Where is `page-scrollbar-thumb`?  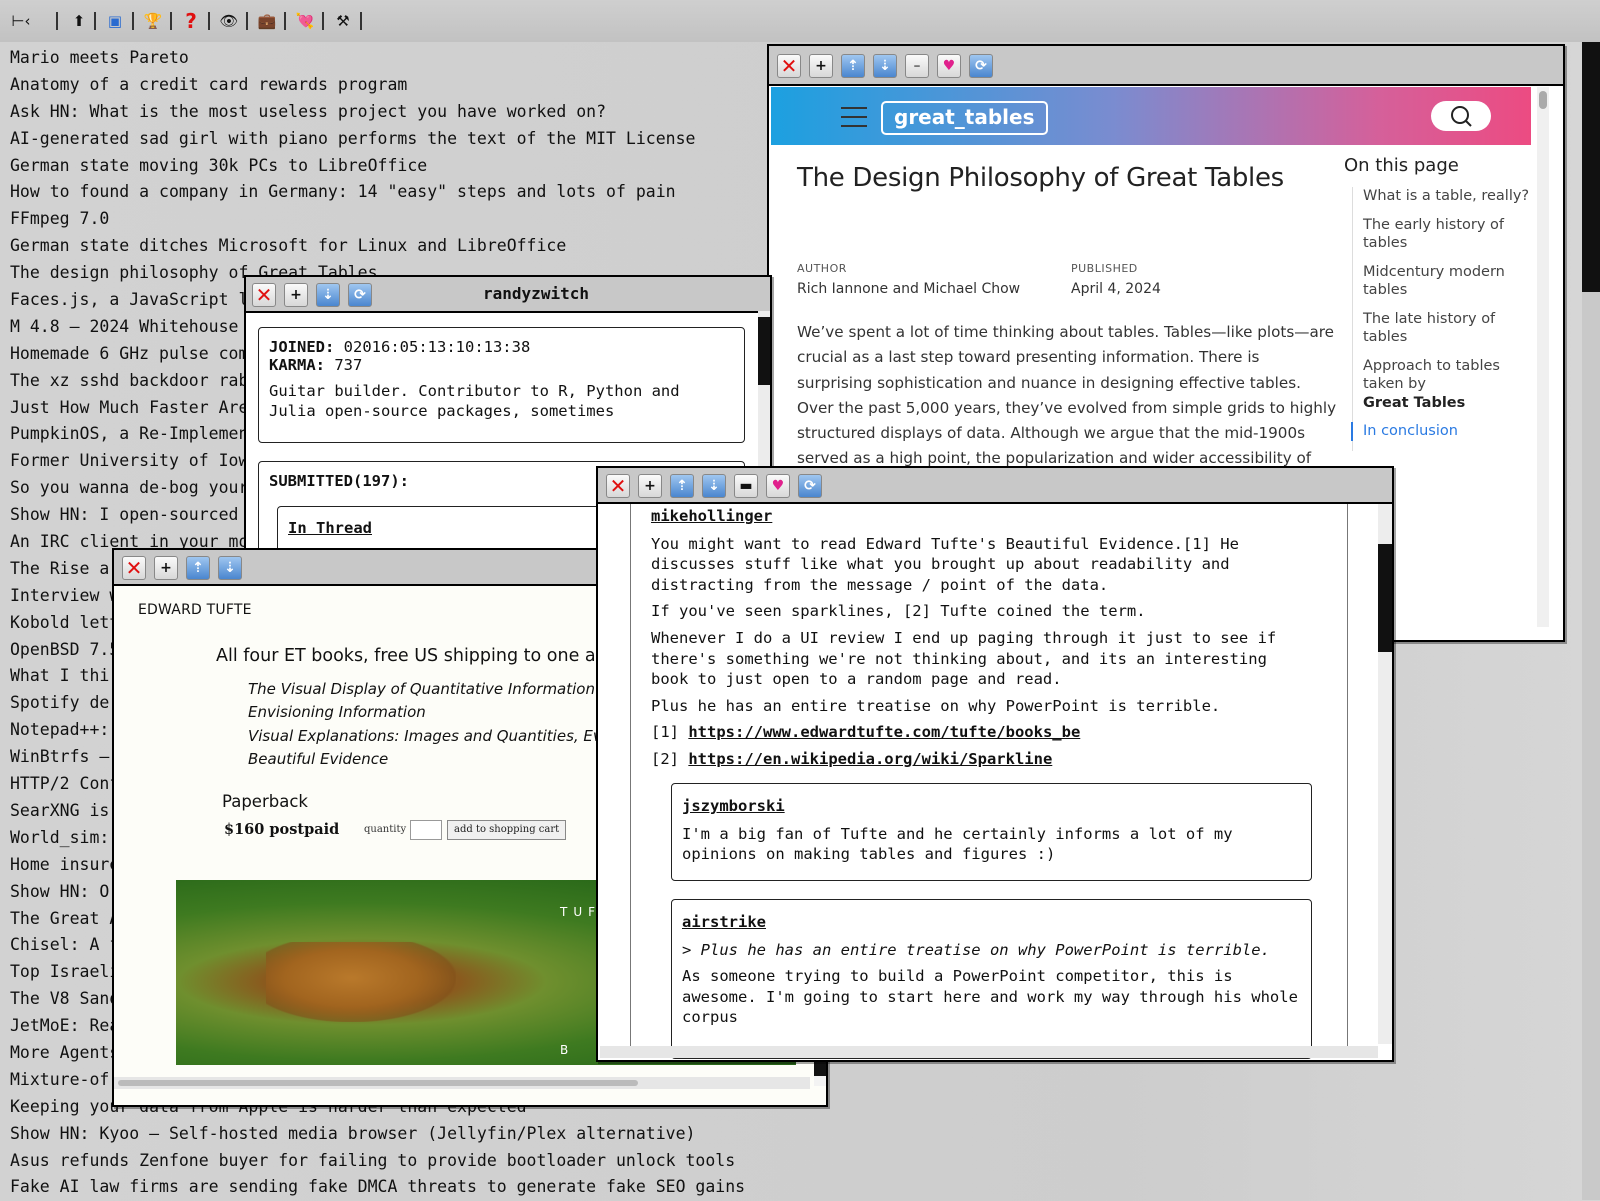 page-scrollbar-thumb is located at coordinates (1591, 167).